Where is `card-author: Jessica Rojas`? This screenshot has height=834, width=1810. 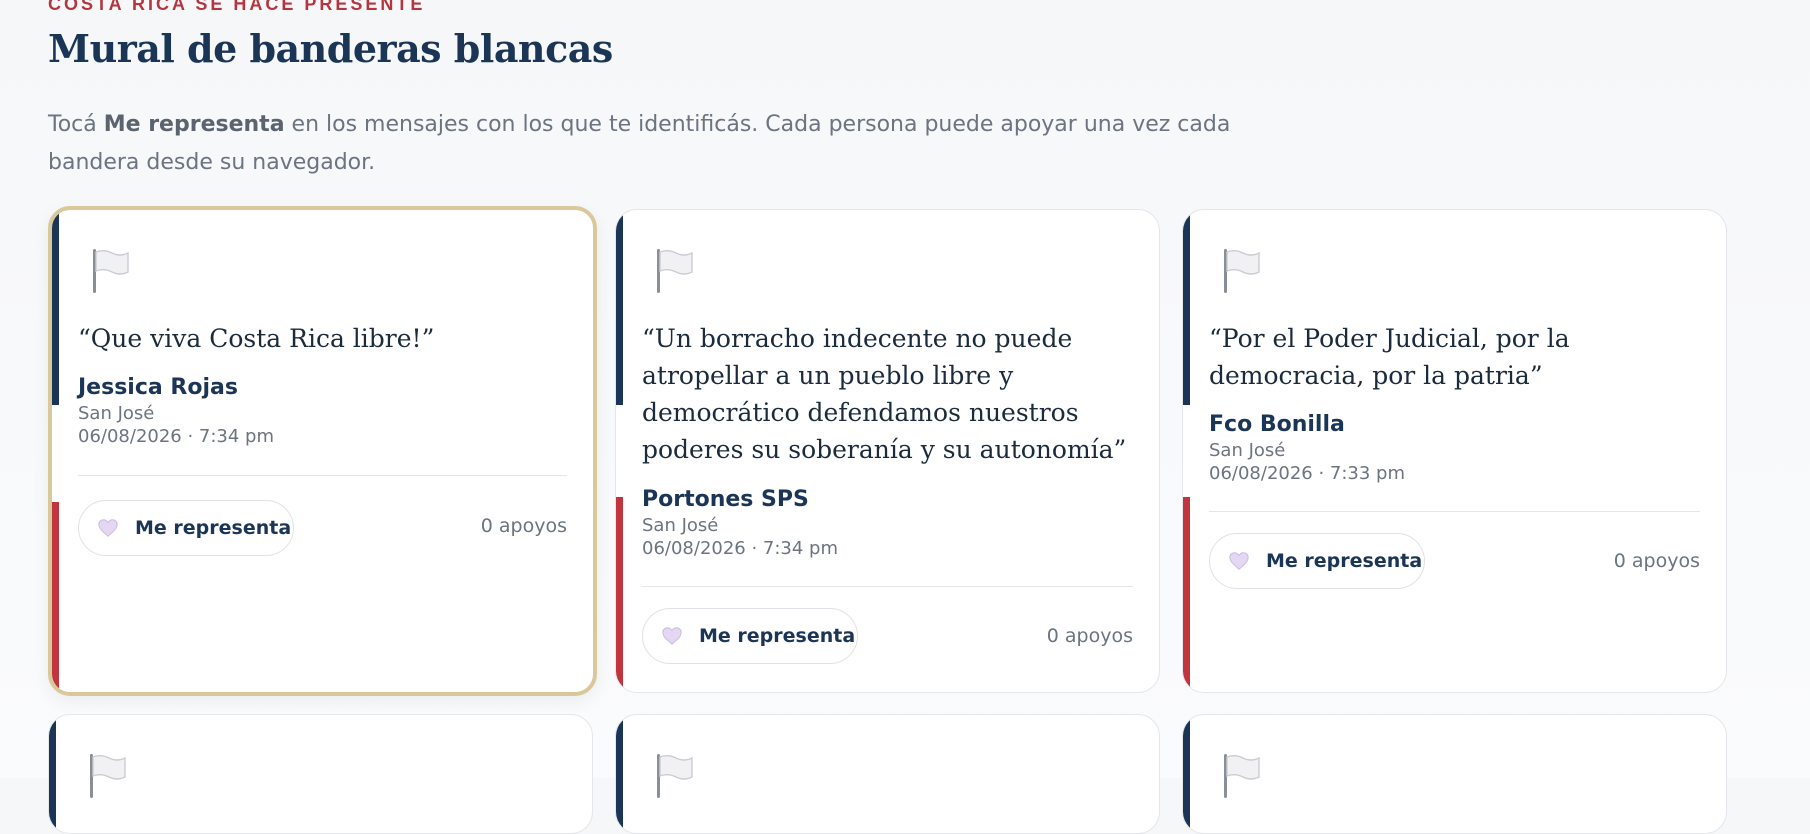 card-author: Jessica Rojas is located at coordinates (158, 387).